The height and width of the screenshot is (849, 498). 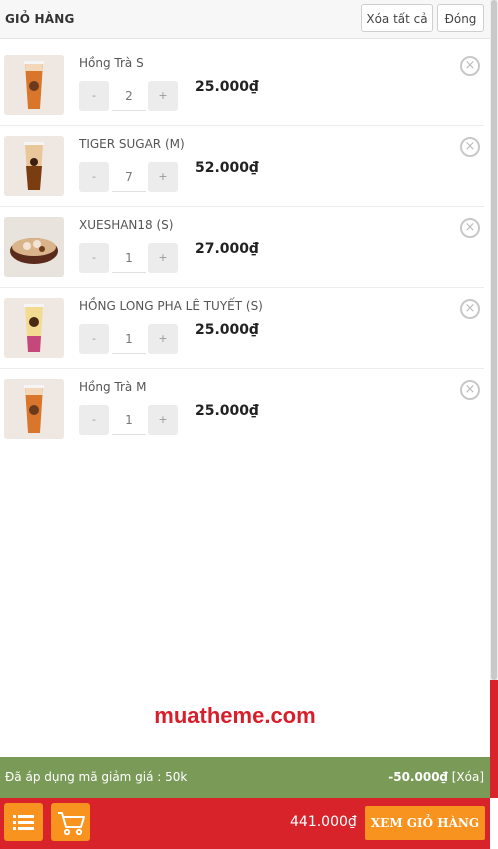 I want to click on coupon-discount: -50.000₫ [Xóa], so click(x=436, y=777).